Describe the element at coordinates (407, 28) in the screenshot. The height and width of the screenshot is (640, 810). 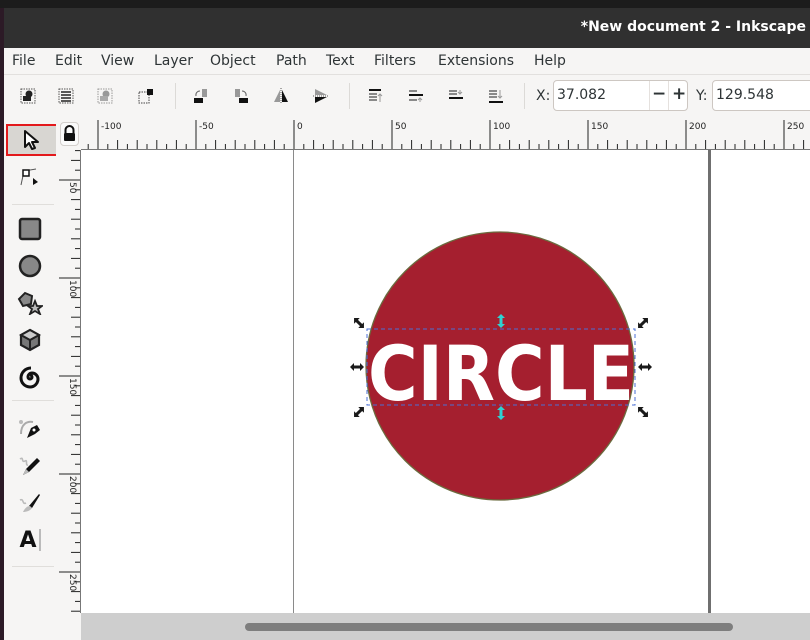
I see `title-bar: *New document 2 - Inkscape` at that location.